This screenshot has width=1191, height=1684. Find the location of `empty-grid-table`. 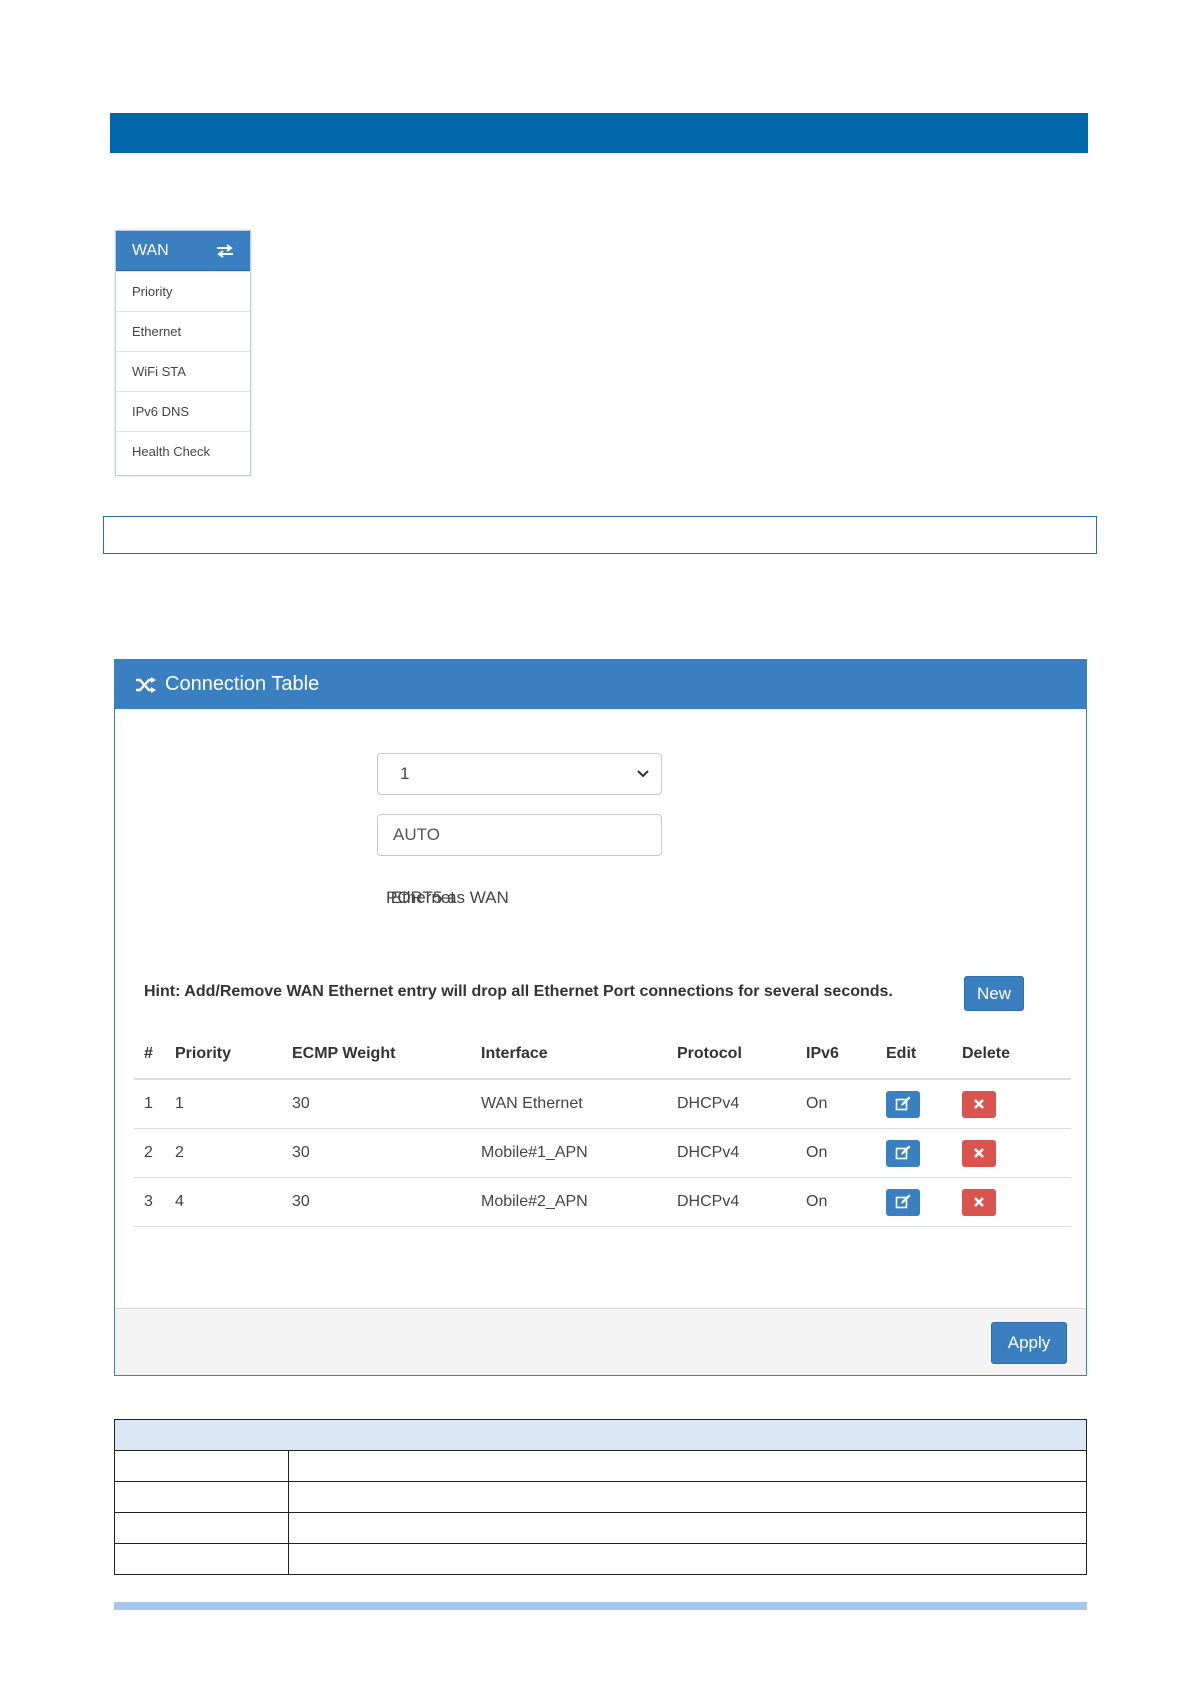

empty-grid-table is located at coordinates (601, 1497).